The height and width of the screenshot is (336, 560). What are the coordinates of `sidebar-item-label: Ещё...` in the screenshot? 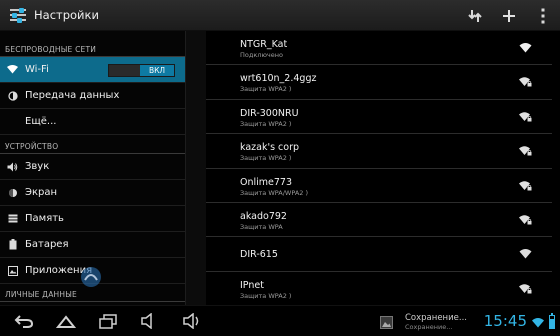 It's located at (41, 121).